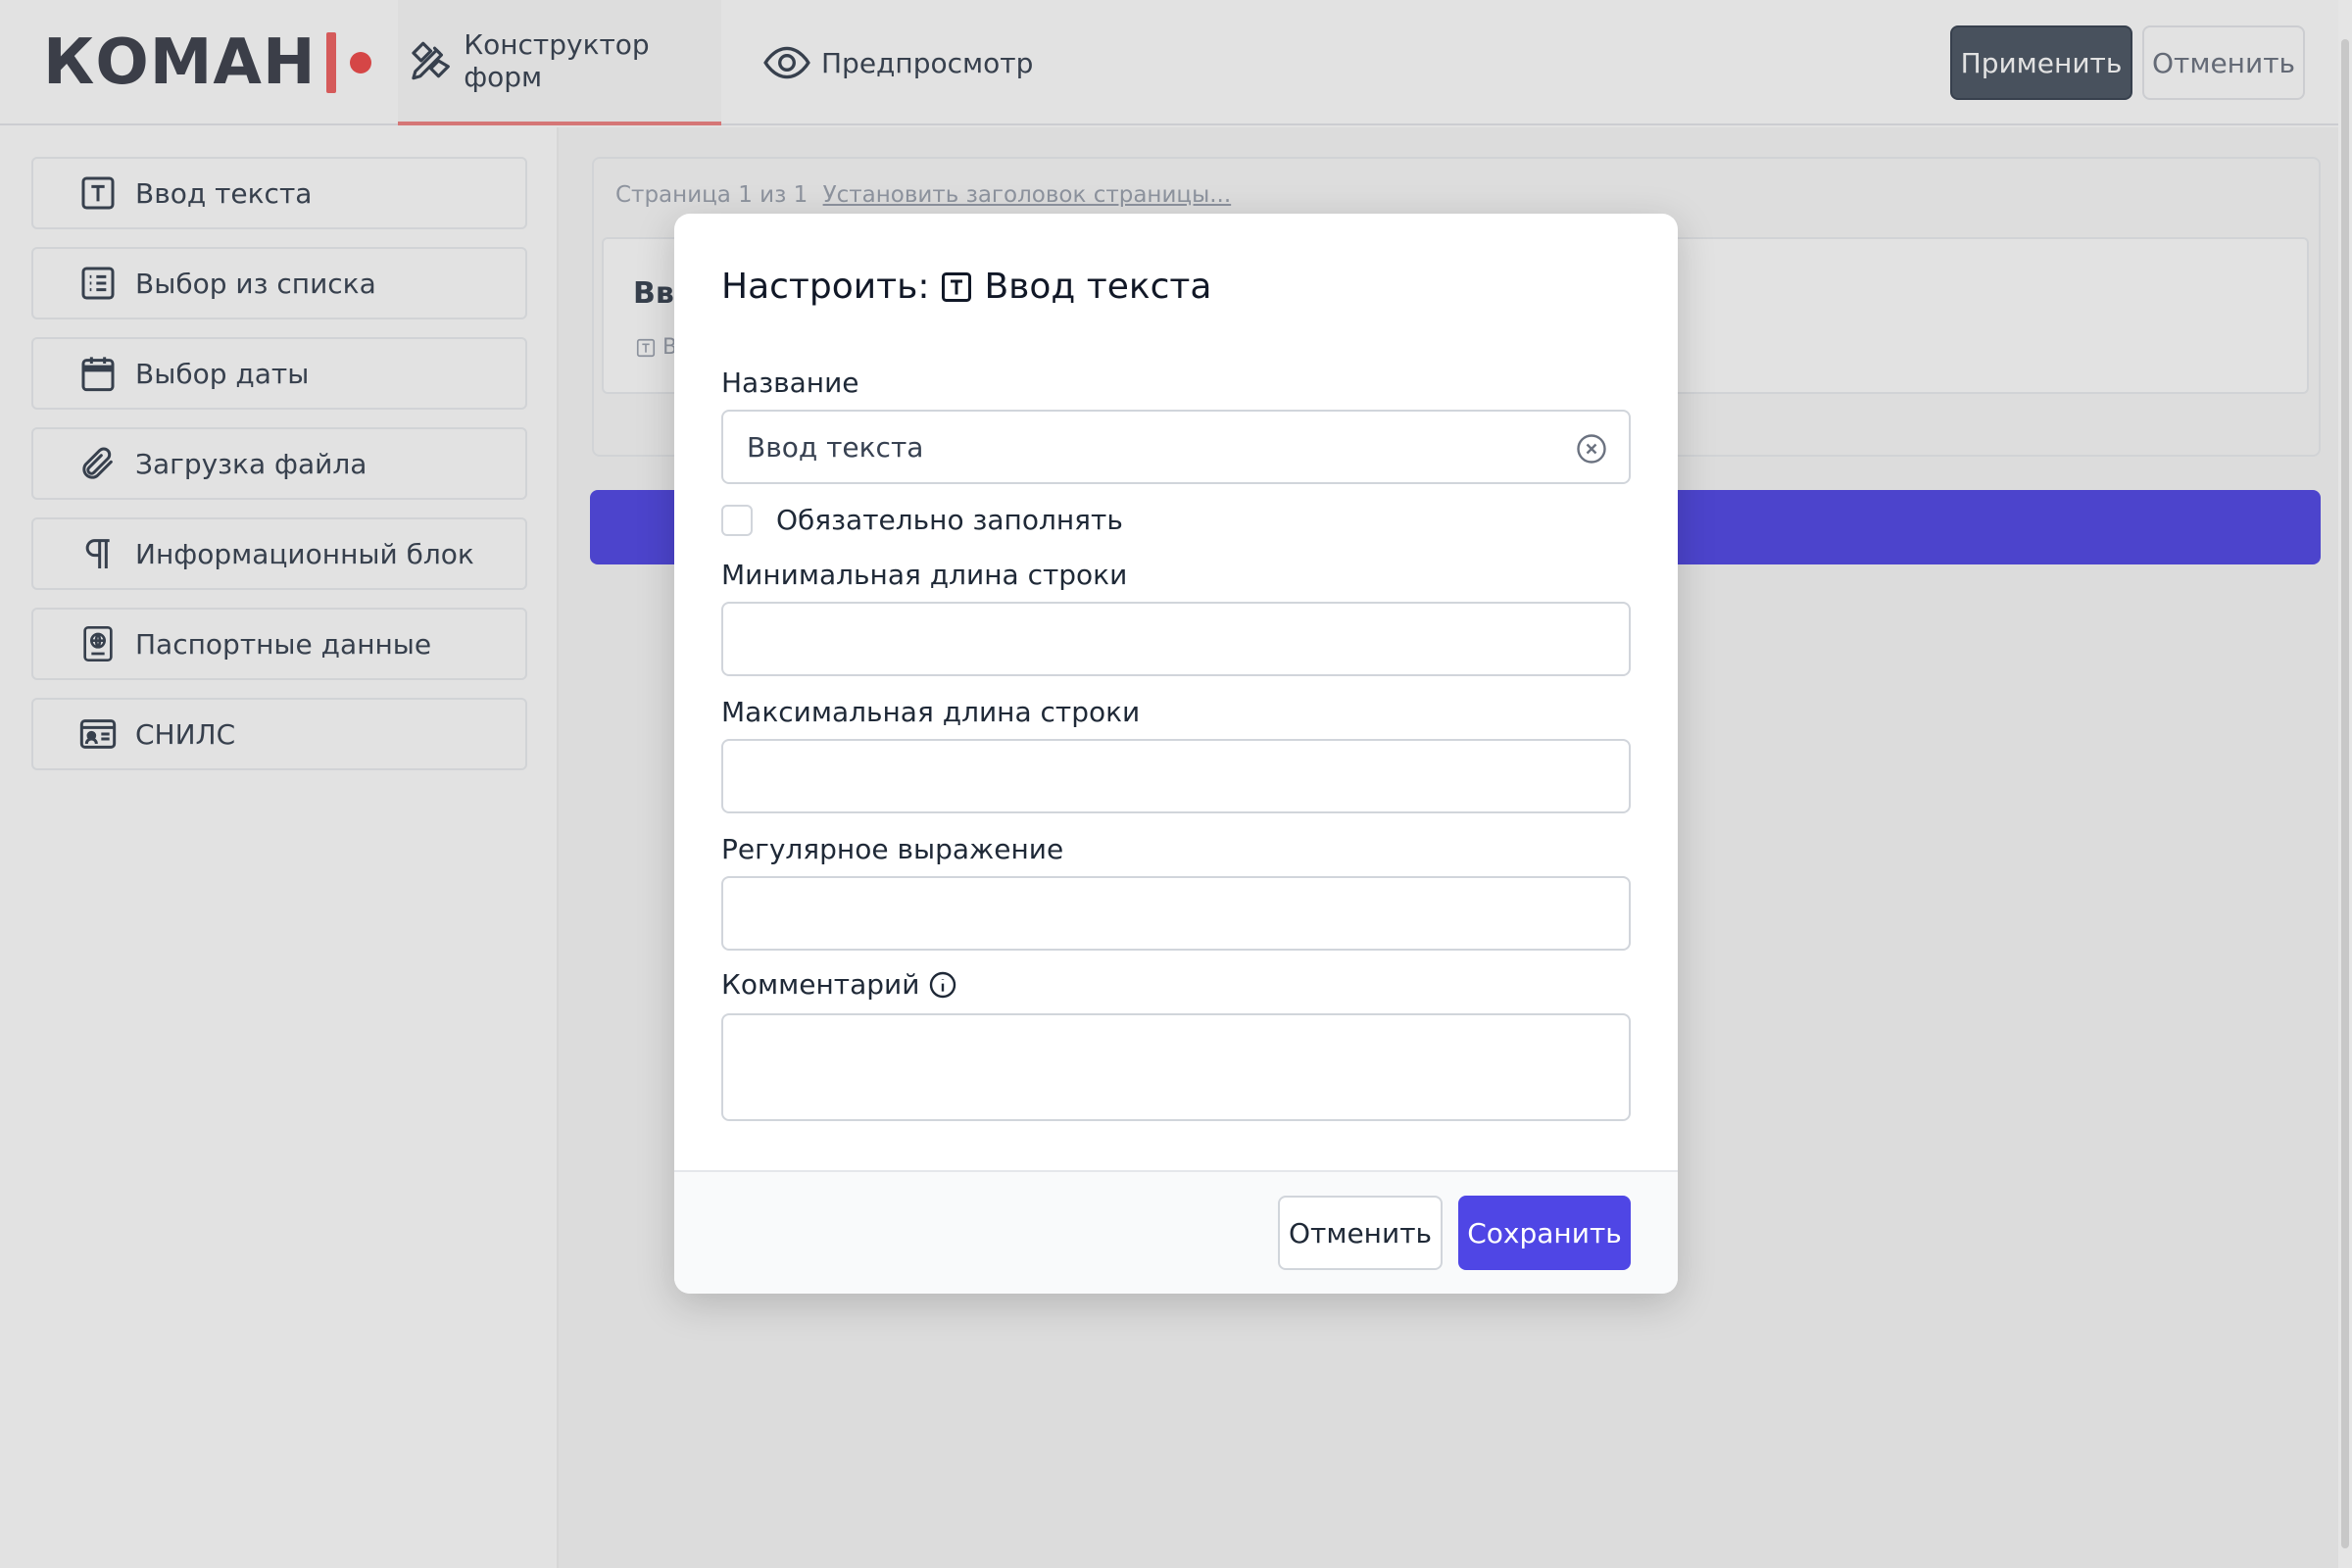 The width and height of the screenshot is (2352, 1568). Describe the element at coordinates (1176, 776) in the screenshot. I see `max-length-field` at that location.